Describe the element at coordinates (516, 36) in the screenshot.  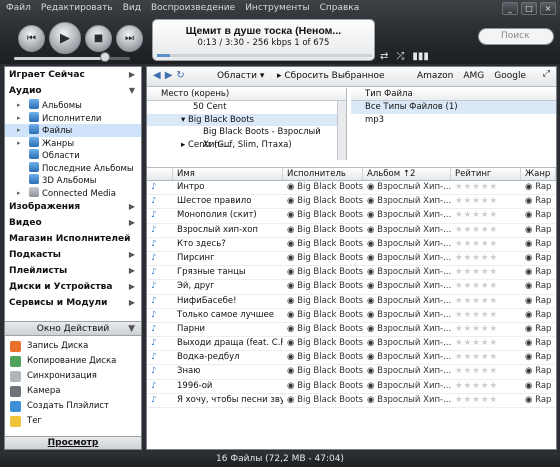
I see `search-input: Поиск` at that location.